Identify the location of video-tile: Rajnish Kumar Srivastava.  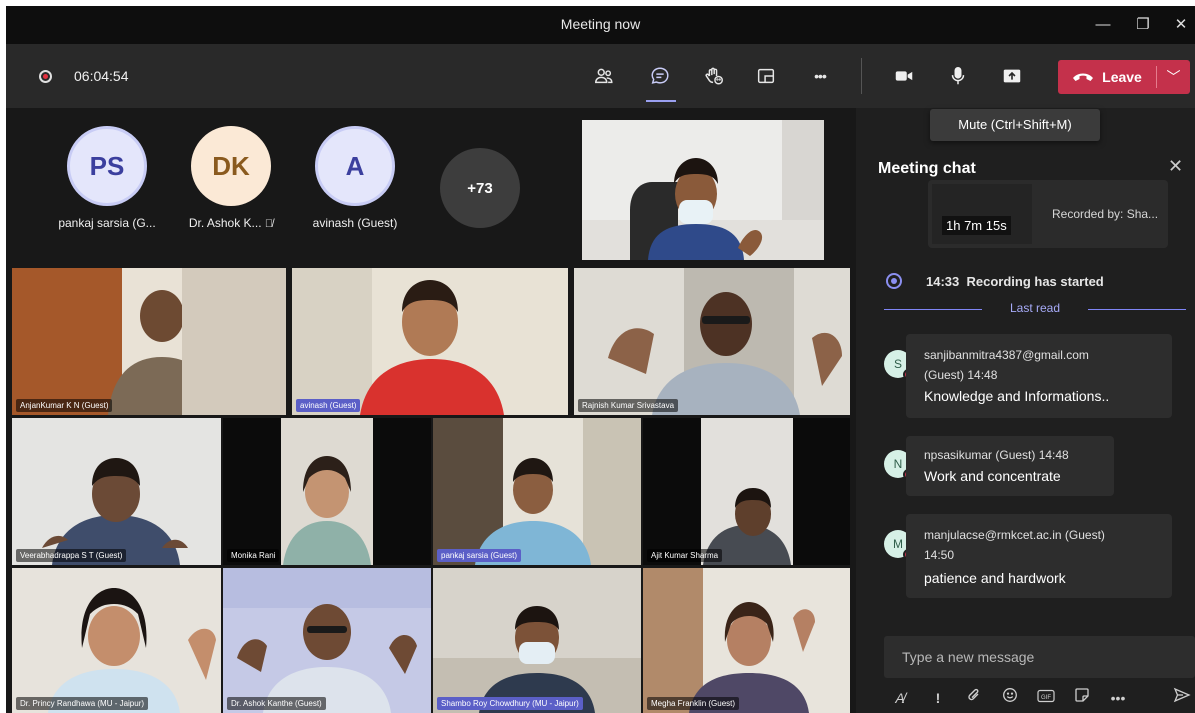
(712, 341).